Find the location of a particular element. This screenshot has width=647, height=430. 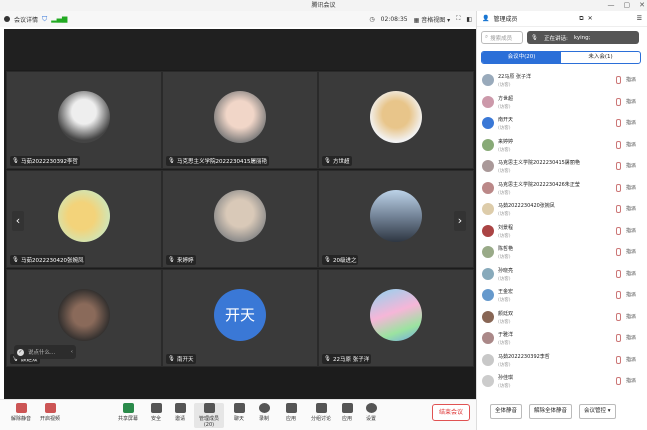

participant-row: 刘景程 (访客) 指派 is located at coordinates (562, 233).